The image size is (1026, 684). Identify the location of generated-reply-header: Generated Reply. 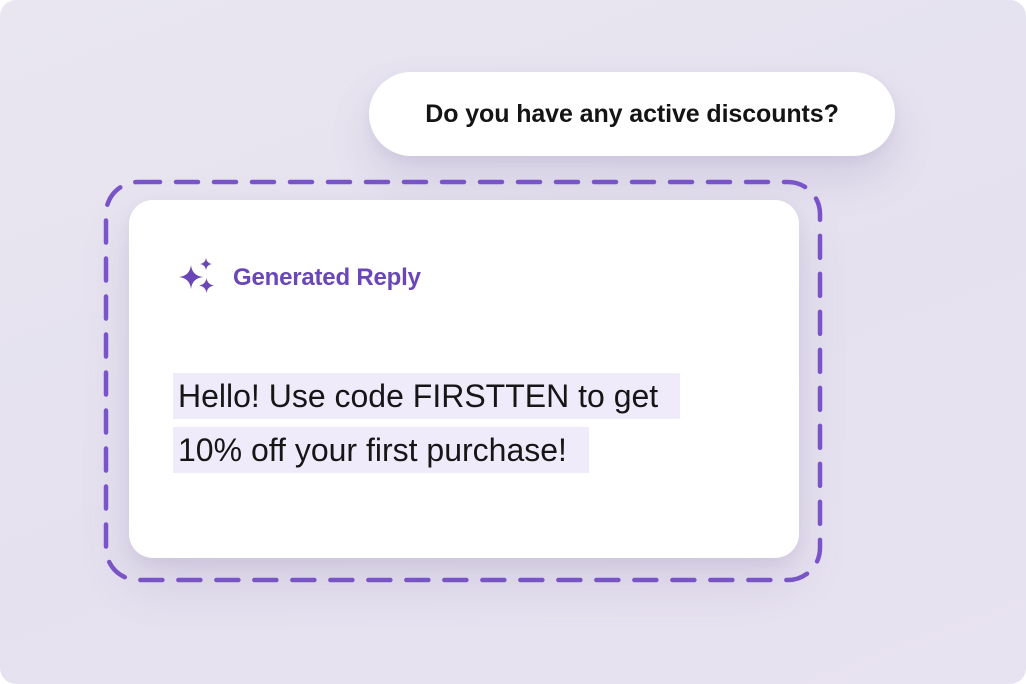
(298, 278).